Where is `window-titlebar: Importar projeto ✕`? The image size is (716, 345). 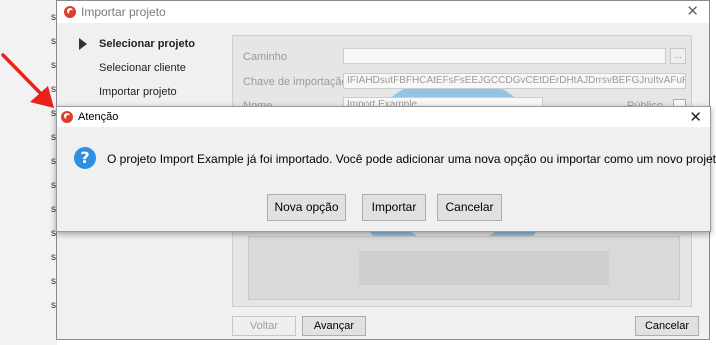
window-titlebar: Importar projeto ✕ is located at coordinates (383, 12).